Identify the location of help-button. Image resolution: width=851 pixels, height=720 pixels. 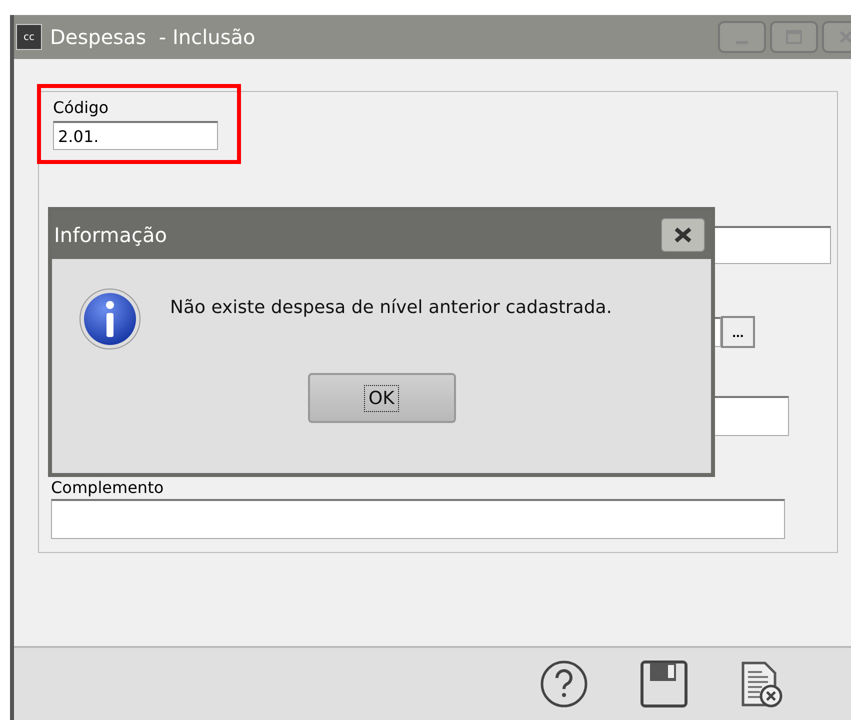
(564, 684).